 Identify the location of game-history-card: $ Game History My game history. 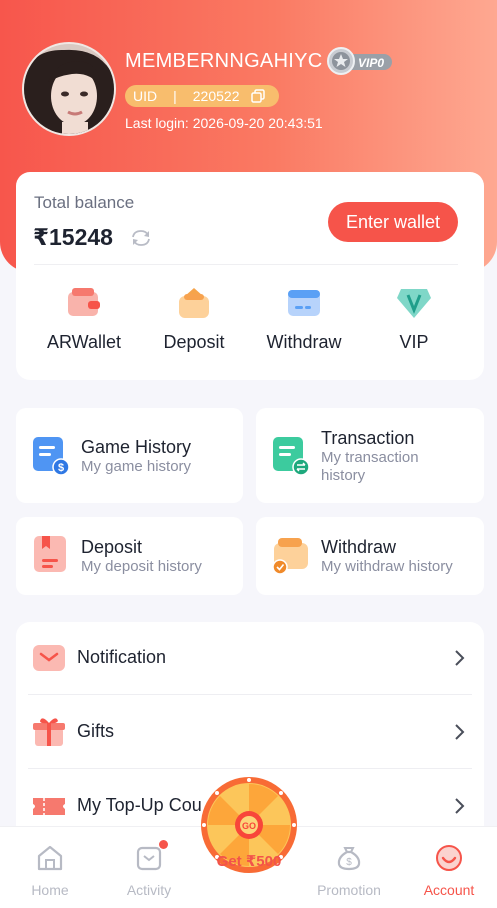
(129, 455).